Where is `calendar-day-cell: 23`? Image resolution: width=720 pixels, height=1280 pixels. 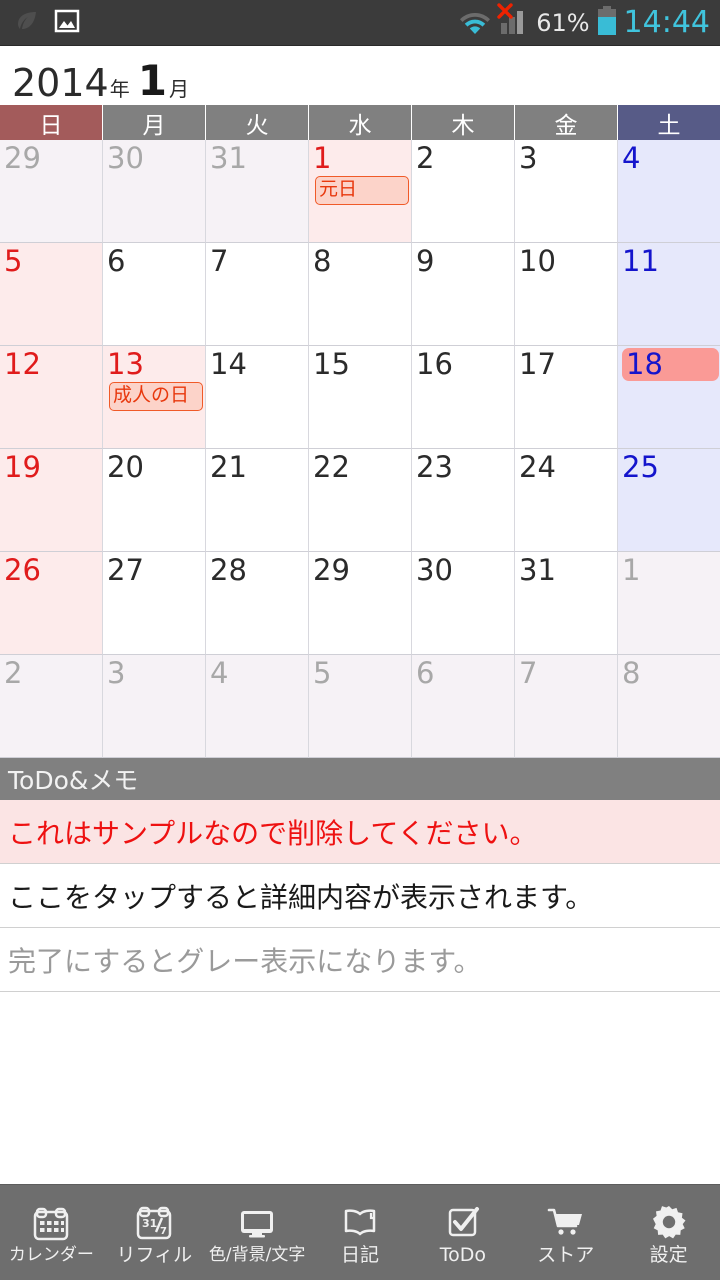 calendar-day-cell: 23 is located at coordinates (463, 500).